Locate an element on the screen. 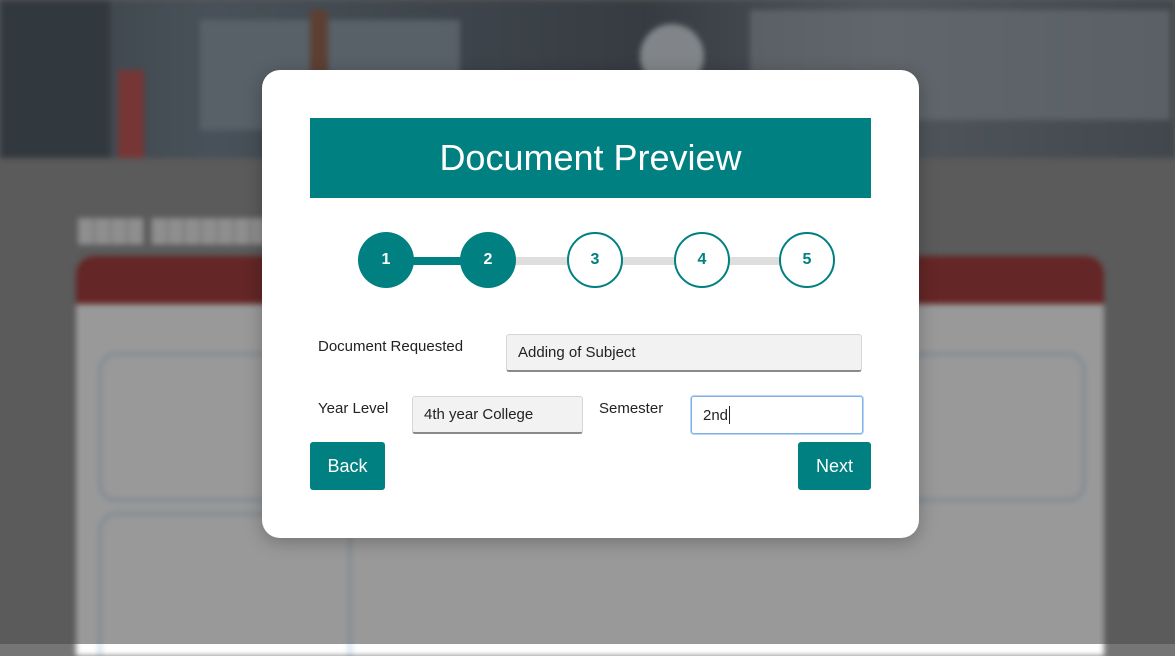 The width and height of the screenshot is (1175, 656). next-button: Next is located at coordinates (834, 466).